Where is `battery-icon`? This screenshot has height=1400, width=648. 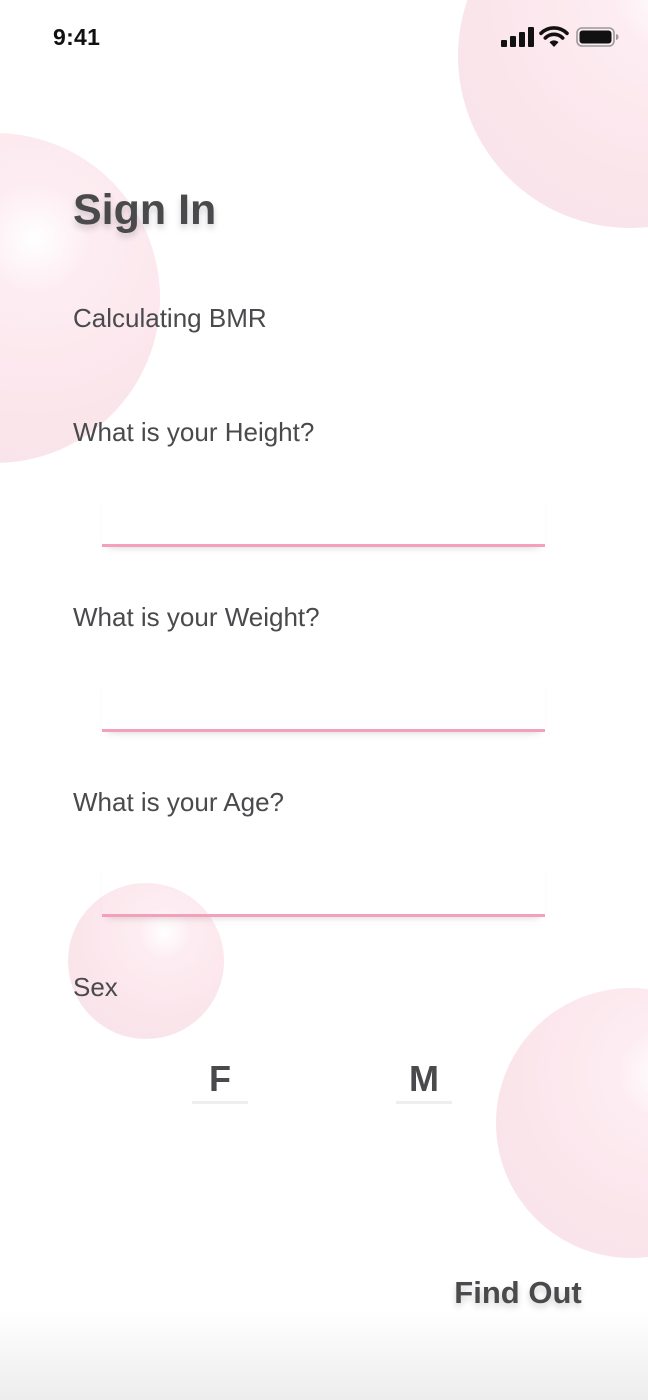 battery-icon is located at coordinates (597, 37).